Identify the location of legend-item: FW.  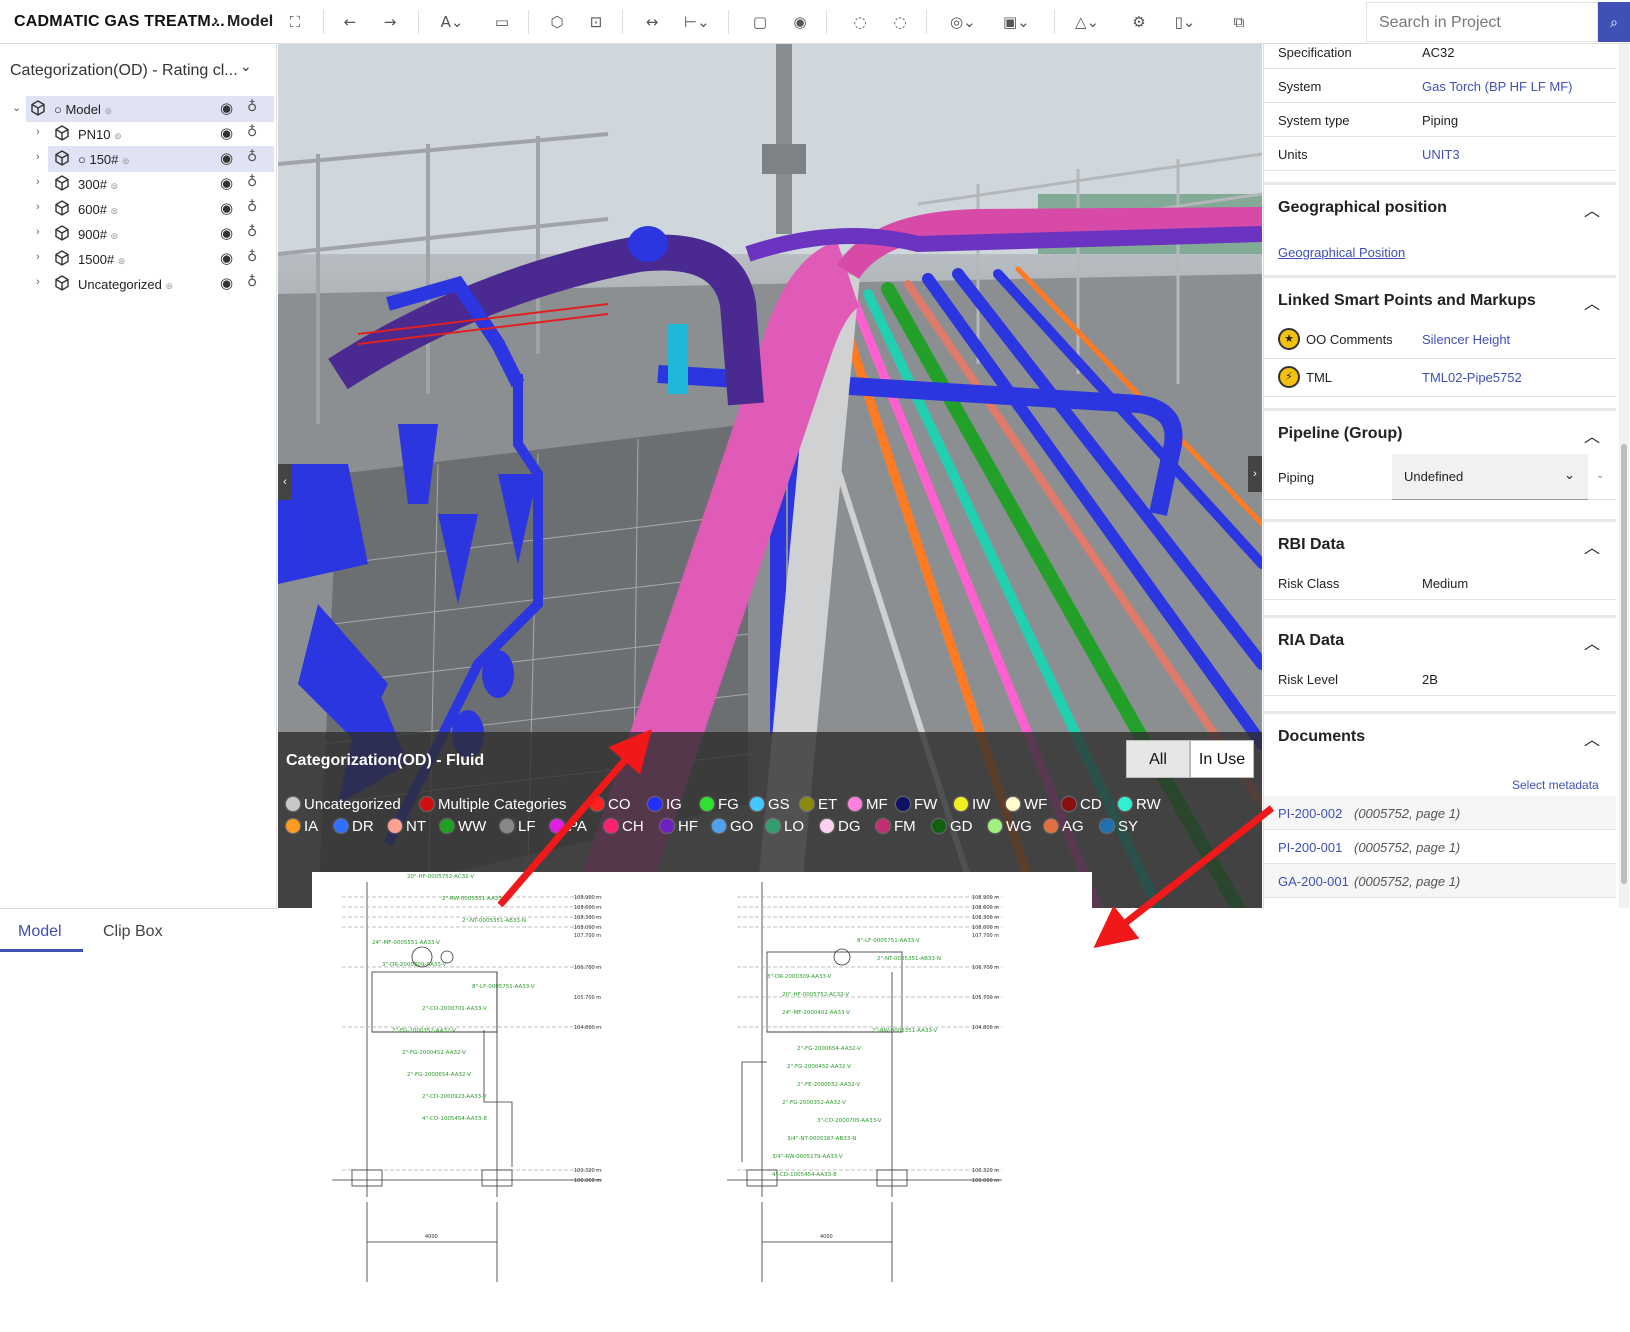
(916, 804).